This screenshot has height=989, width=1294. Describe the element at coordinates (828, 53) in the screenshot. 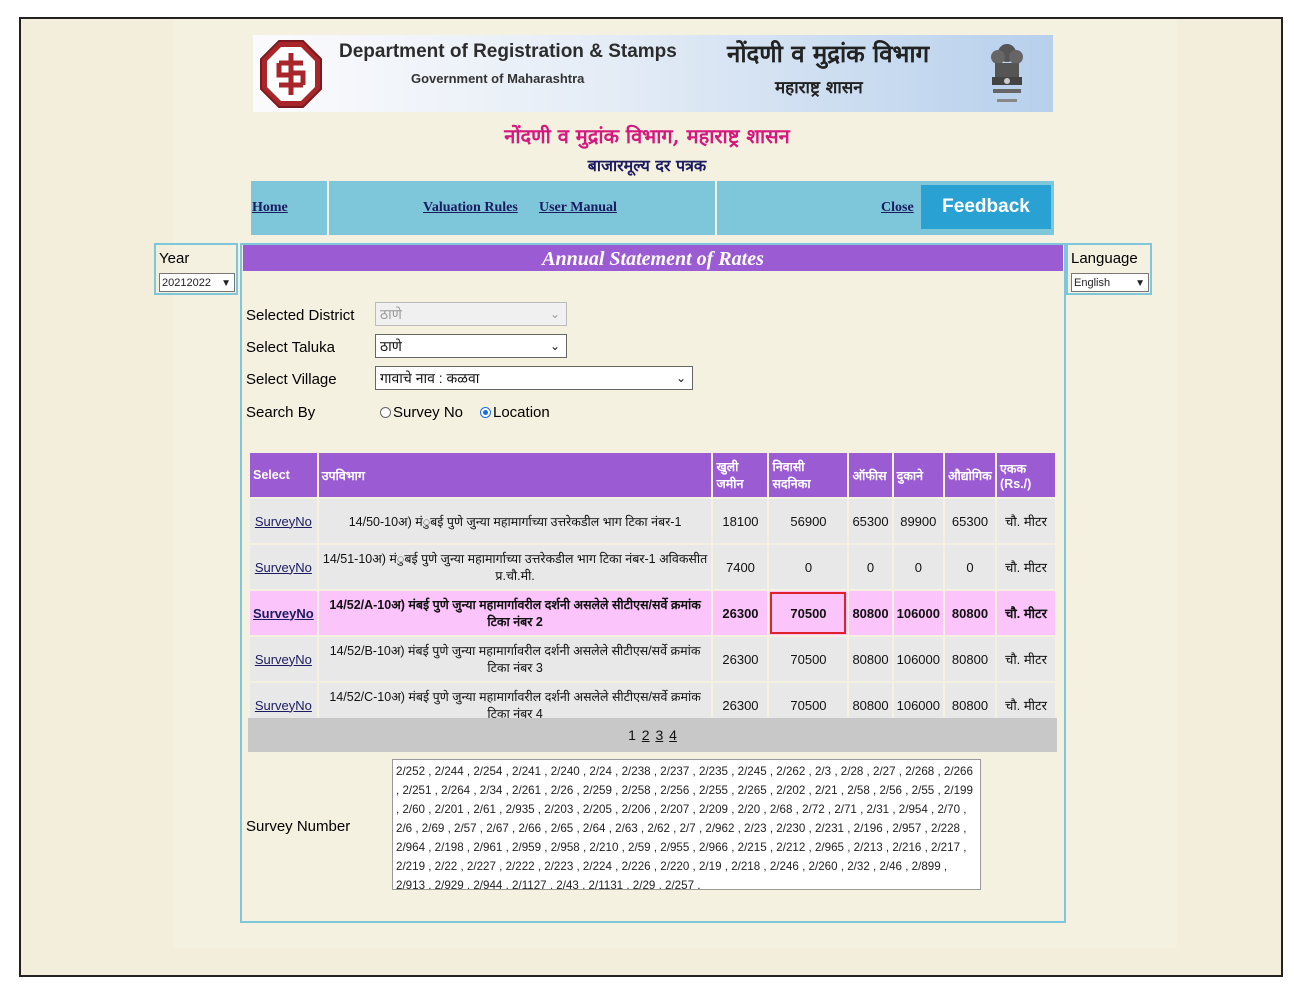

I see `department-name-marathi: नोंदणी व मुद्रांक विभाग` at that location.